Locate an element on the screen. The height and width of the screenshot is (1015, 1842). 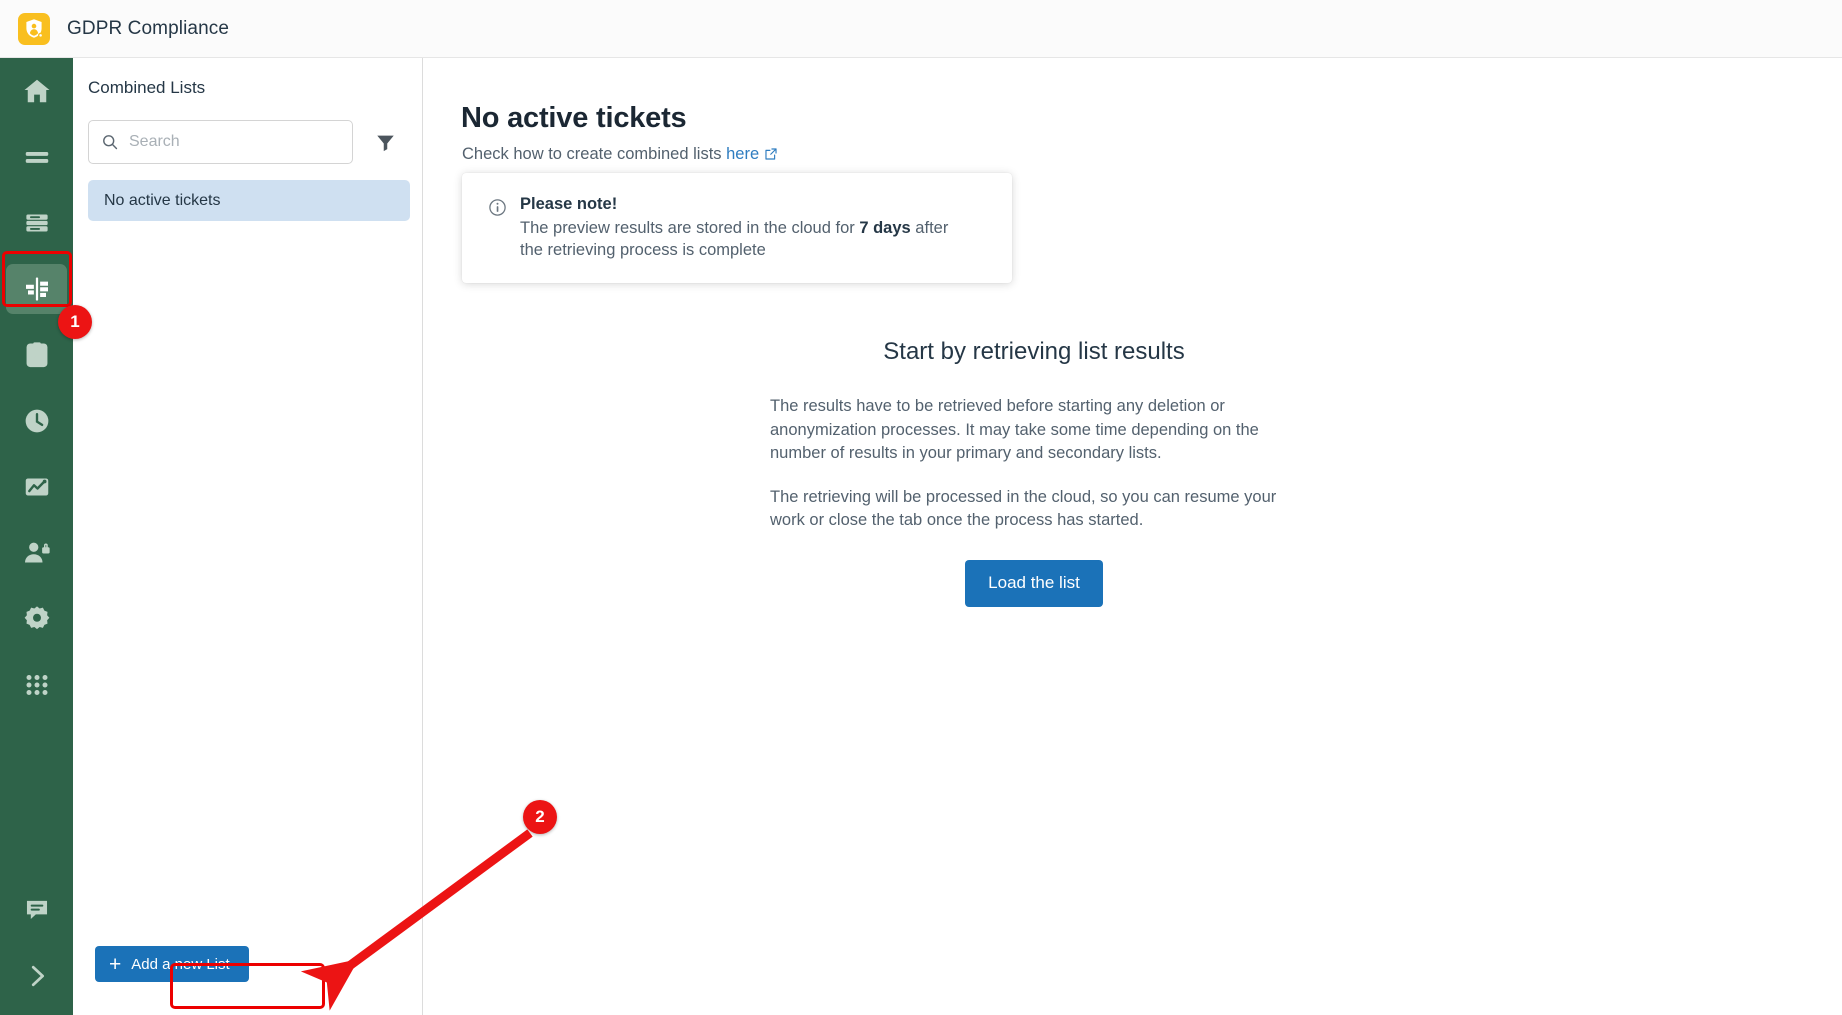
sidebar-item-expand is located at coordinates (36, 976).